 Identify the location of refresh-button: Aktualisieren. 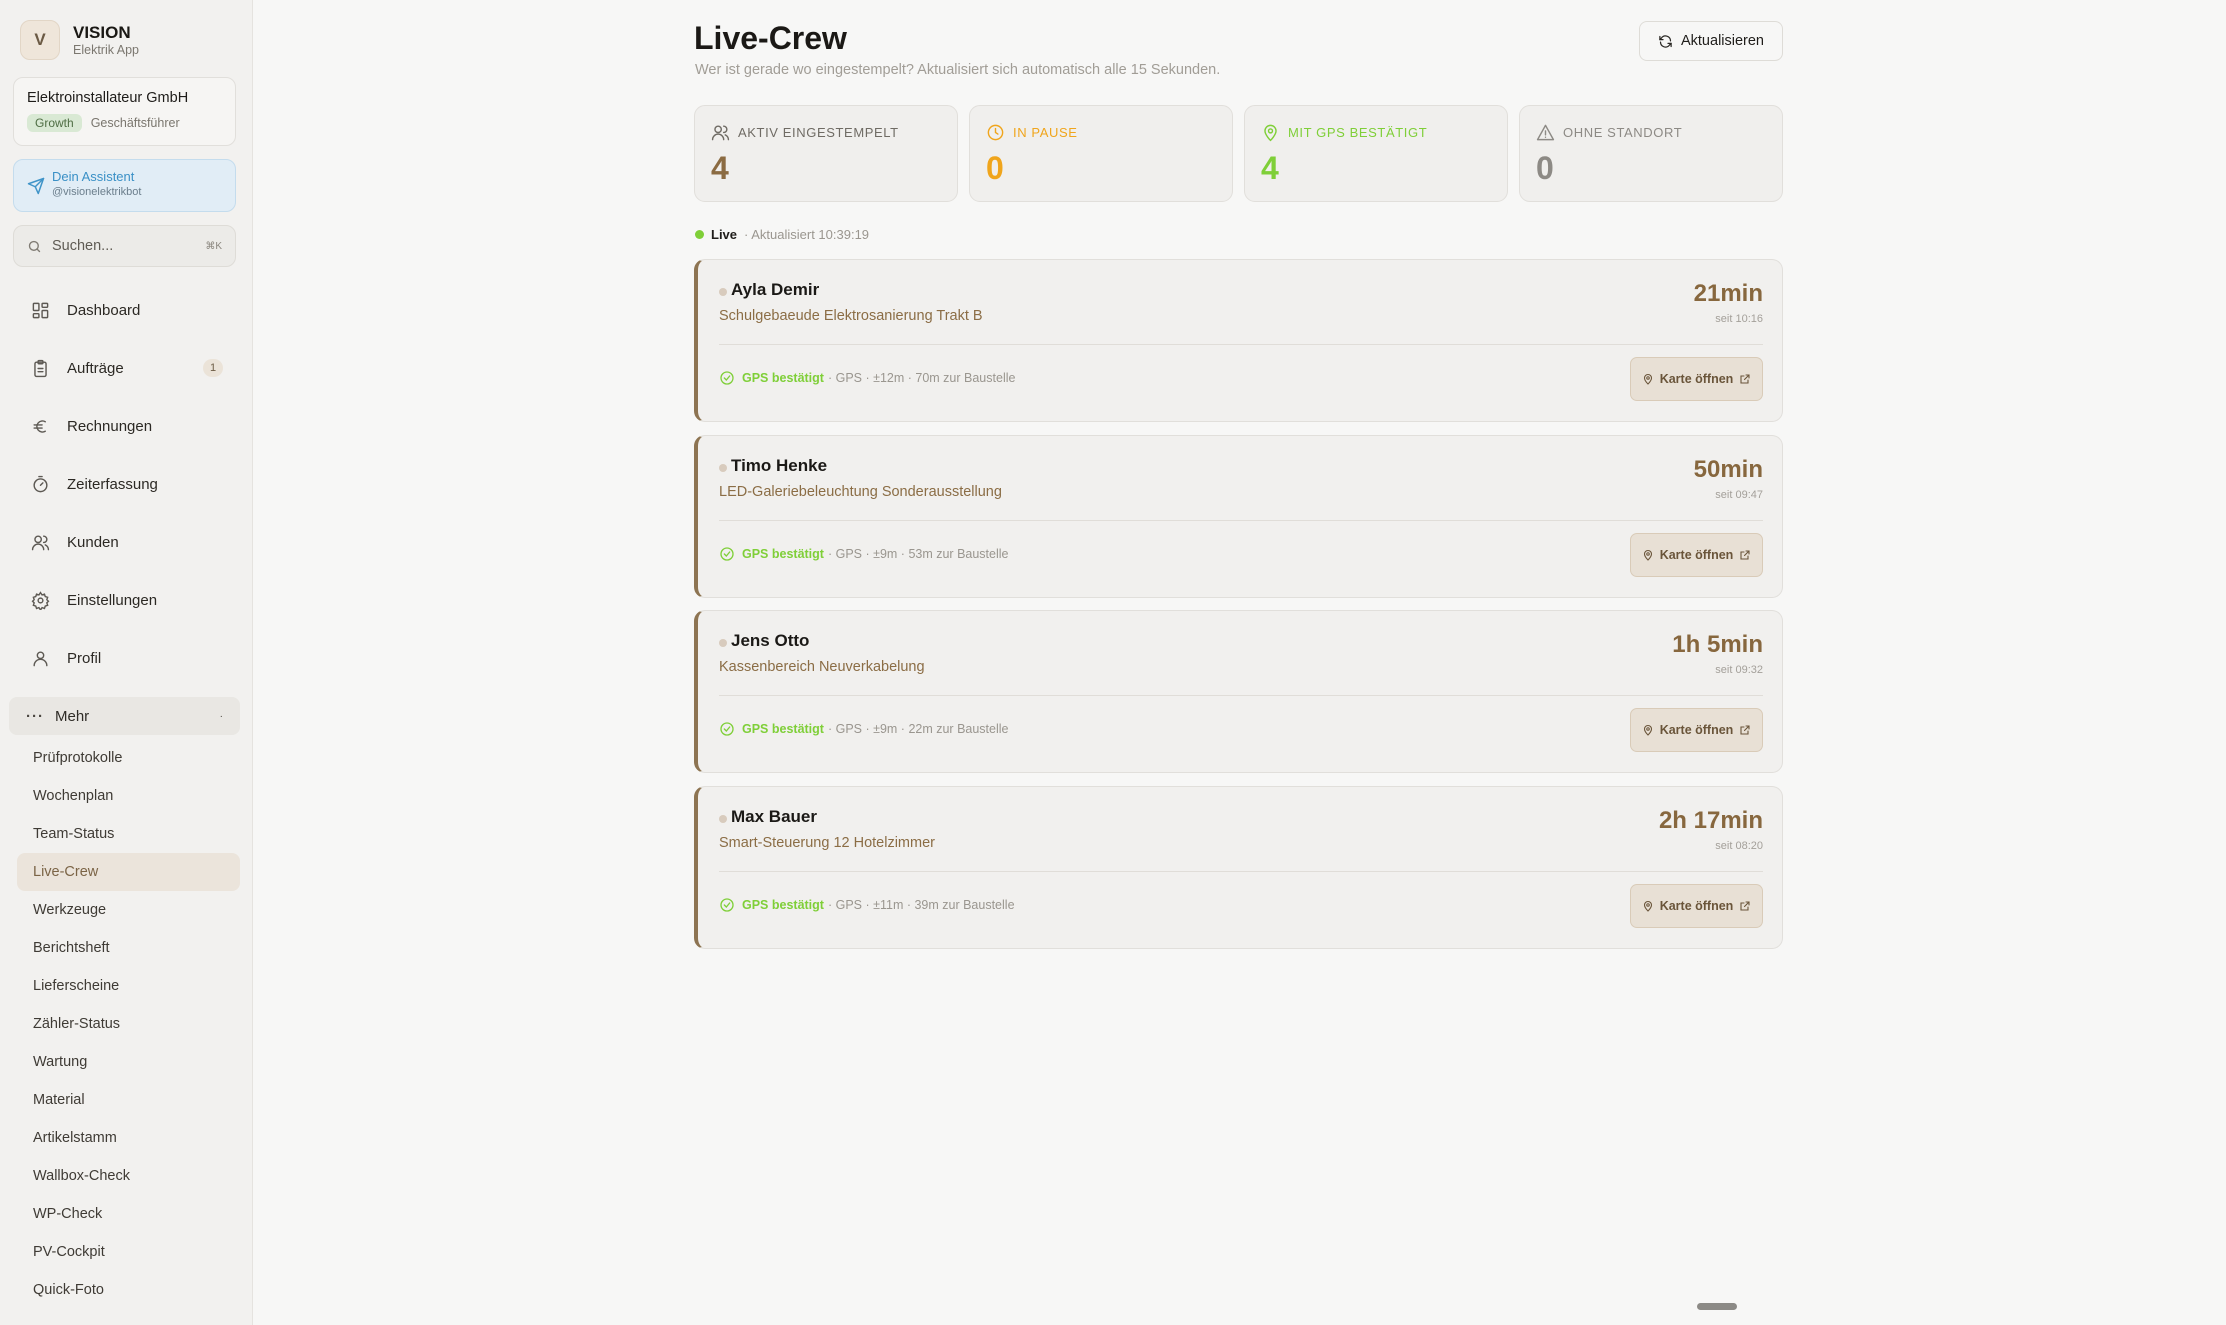
(1711, 41).